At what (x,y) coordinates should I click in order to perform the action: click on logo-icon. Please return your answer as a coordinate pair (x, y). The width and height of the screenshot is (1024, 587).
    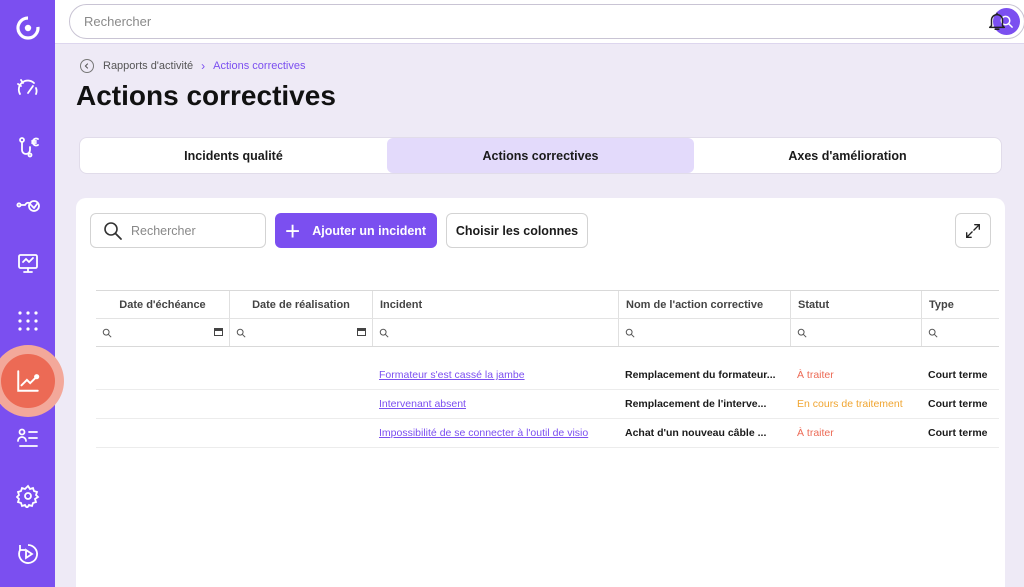
    Looking at the image, I should click on (28, 28).